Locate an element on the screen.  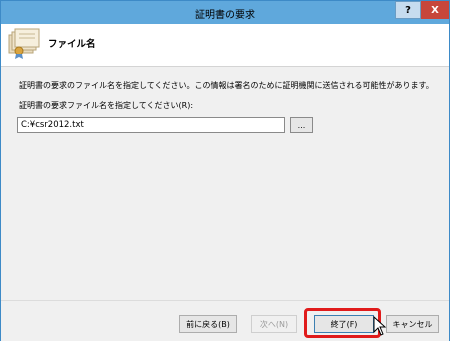
help-button: ? is located at coordinates (408, 10).